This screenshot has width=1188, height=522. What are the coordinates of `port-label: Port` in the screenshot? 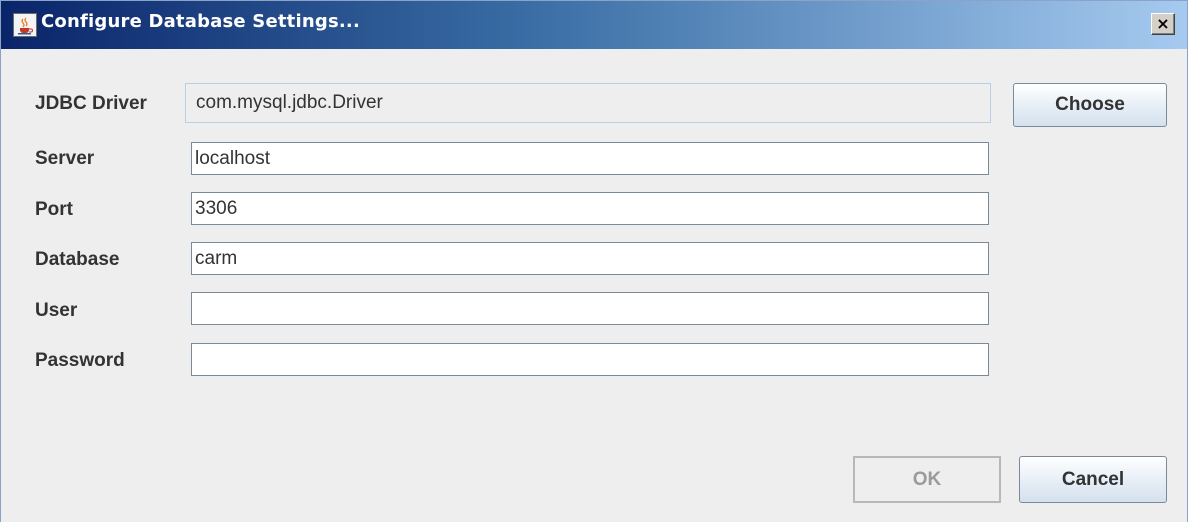 It's located at (54, 209).